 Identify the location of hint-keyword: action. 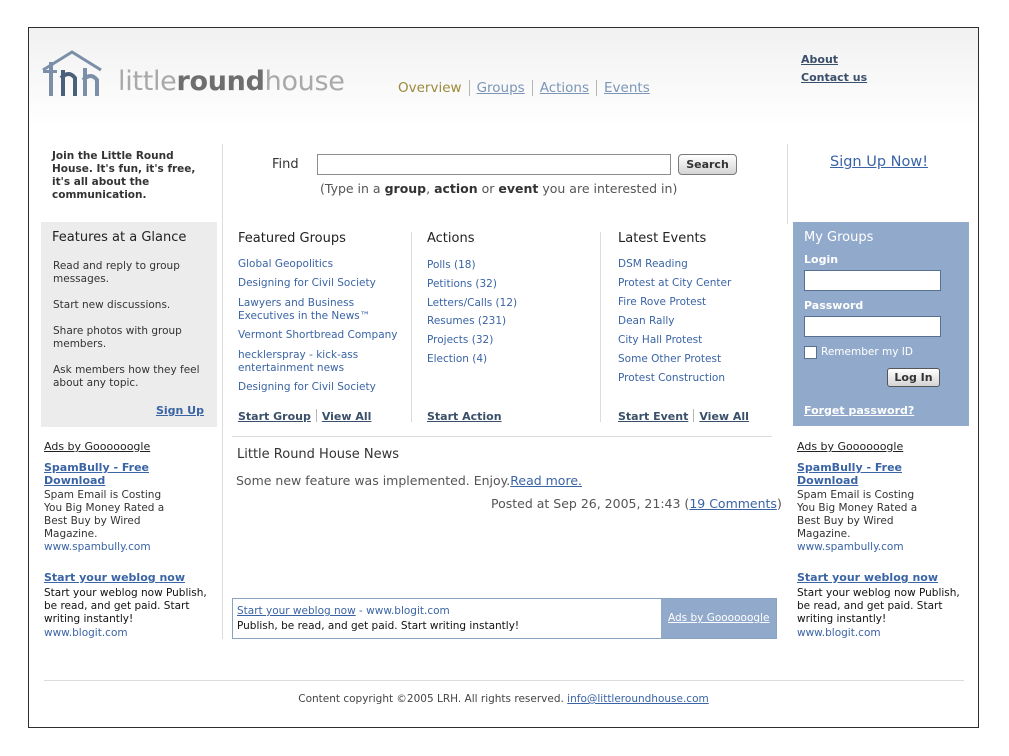
(456, 188).